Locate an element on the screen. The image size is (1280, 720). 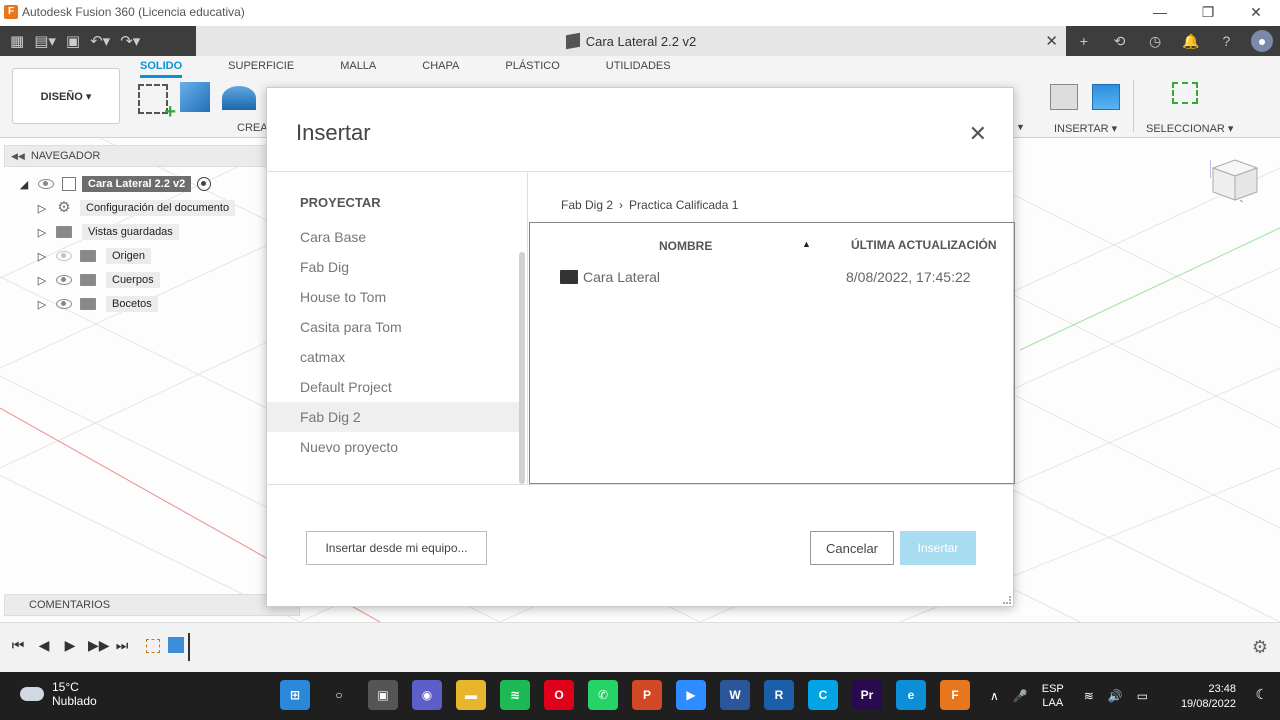
extensions-icon: ⟲ is located at coordinates (1119, 41).